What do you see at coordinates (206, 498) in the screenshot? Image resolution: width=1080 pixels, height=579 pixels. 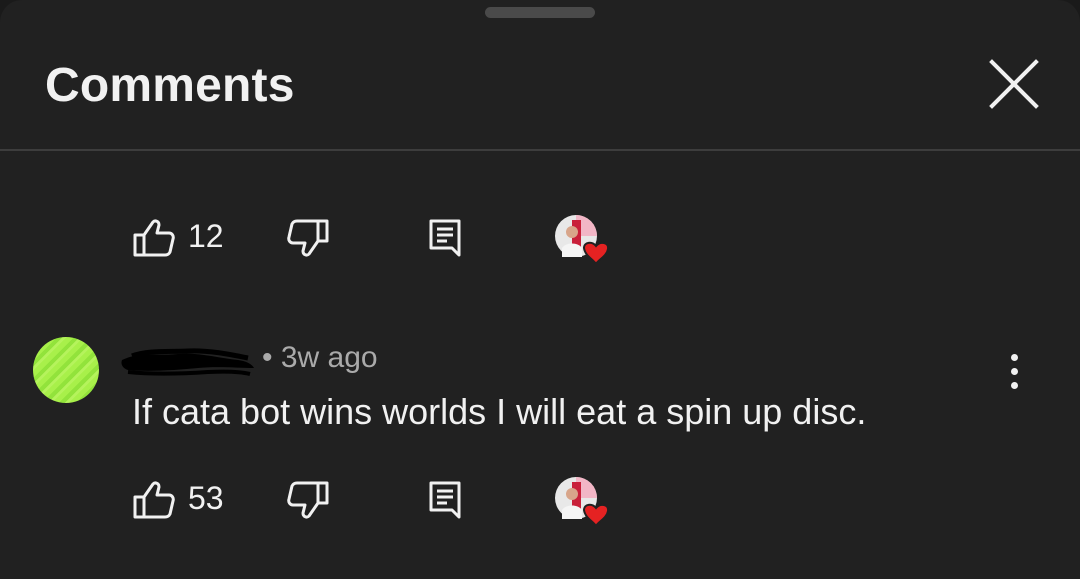 I see `like-count: 53` at bounding box center [206, 498].